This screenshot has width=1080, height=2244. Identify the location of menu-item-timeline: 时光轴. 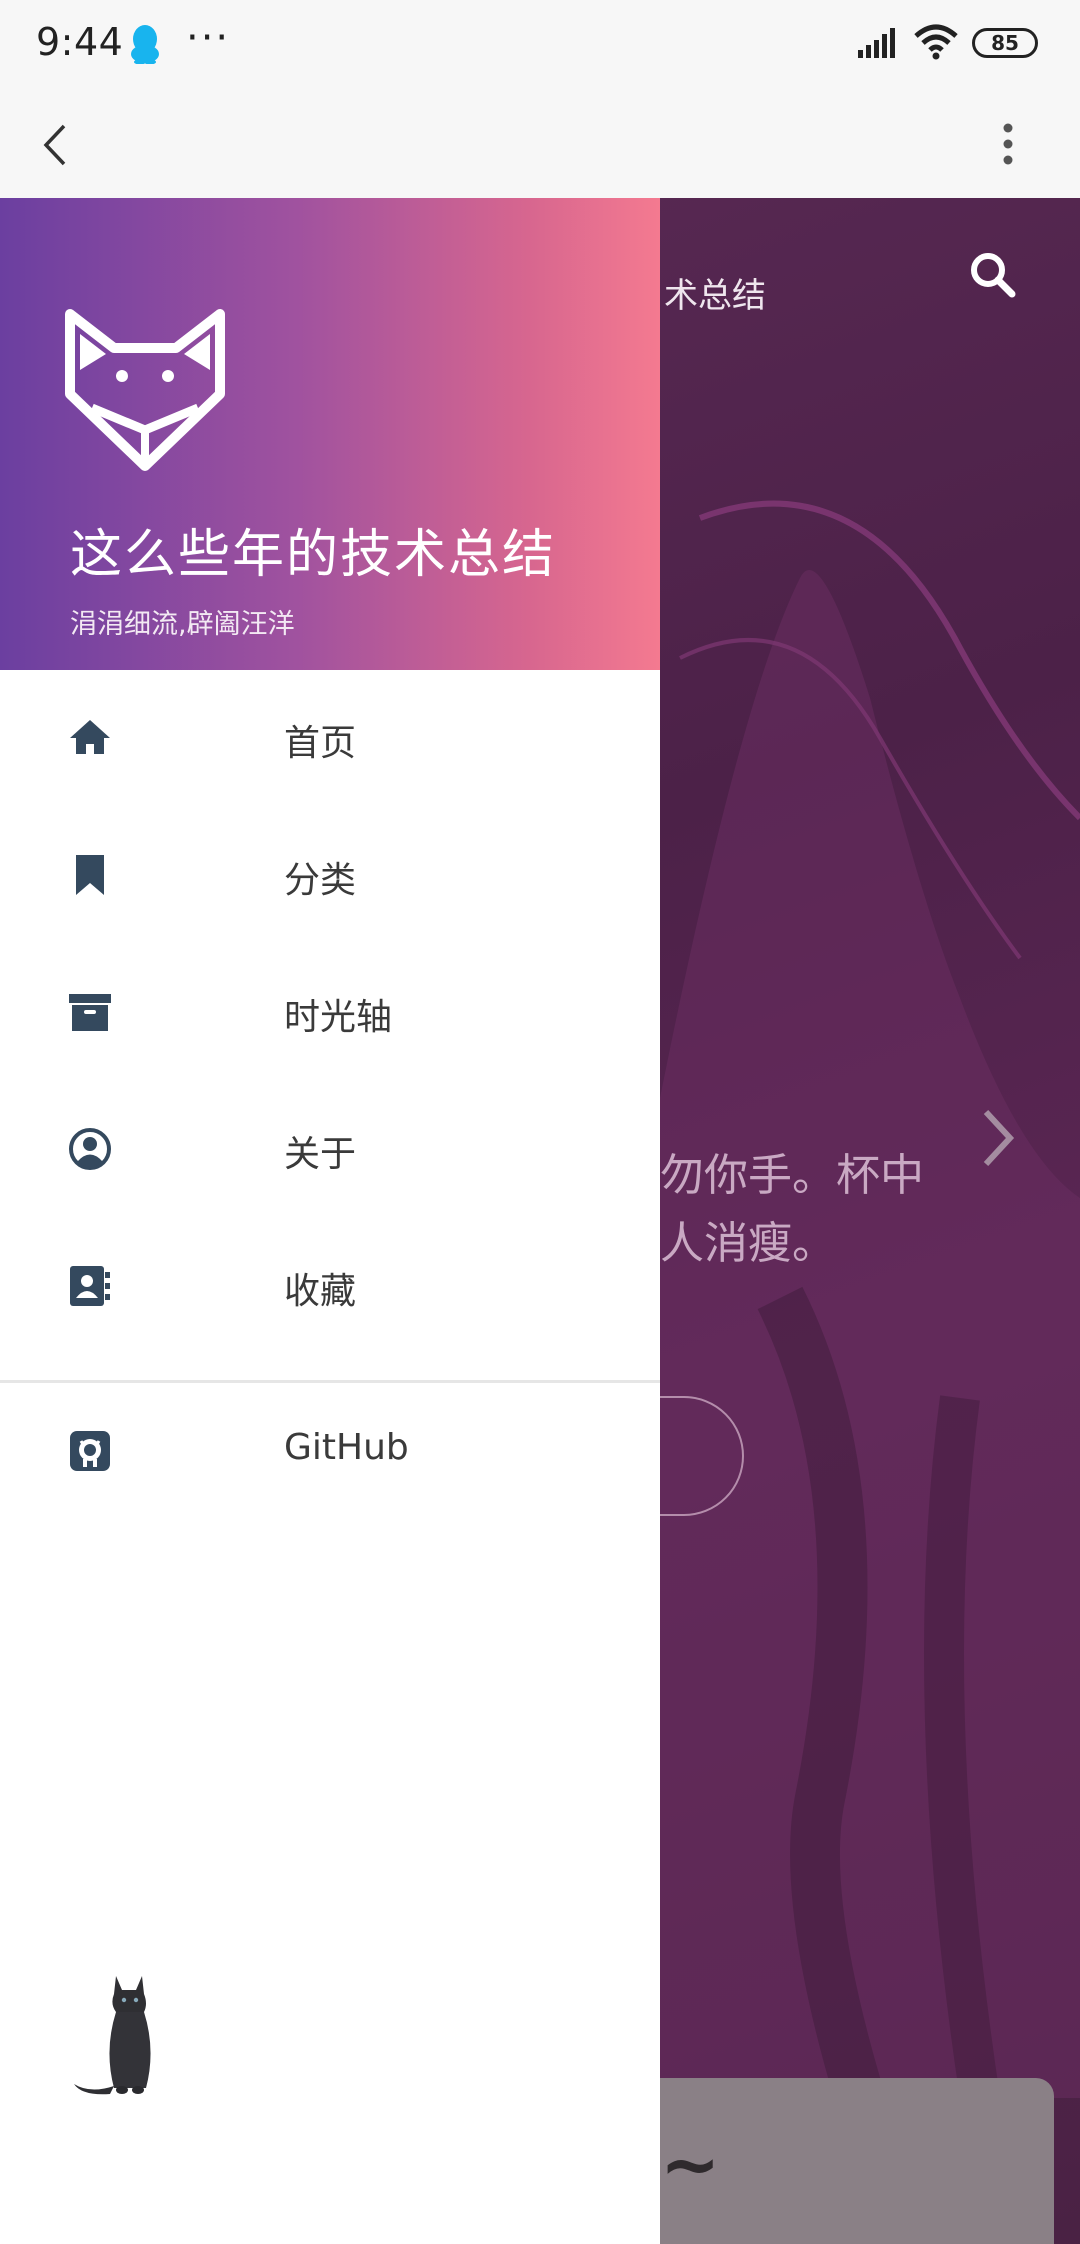
(330, 1012).